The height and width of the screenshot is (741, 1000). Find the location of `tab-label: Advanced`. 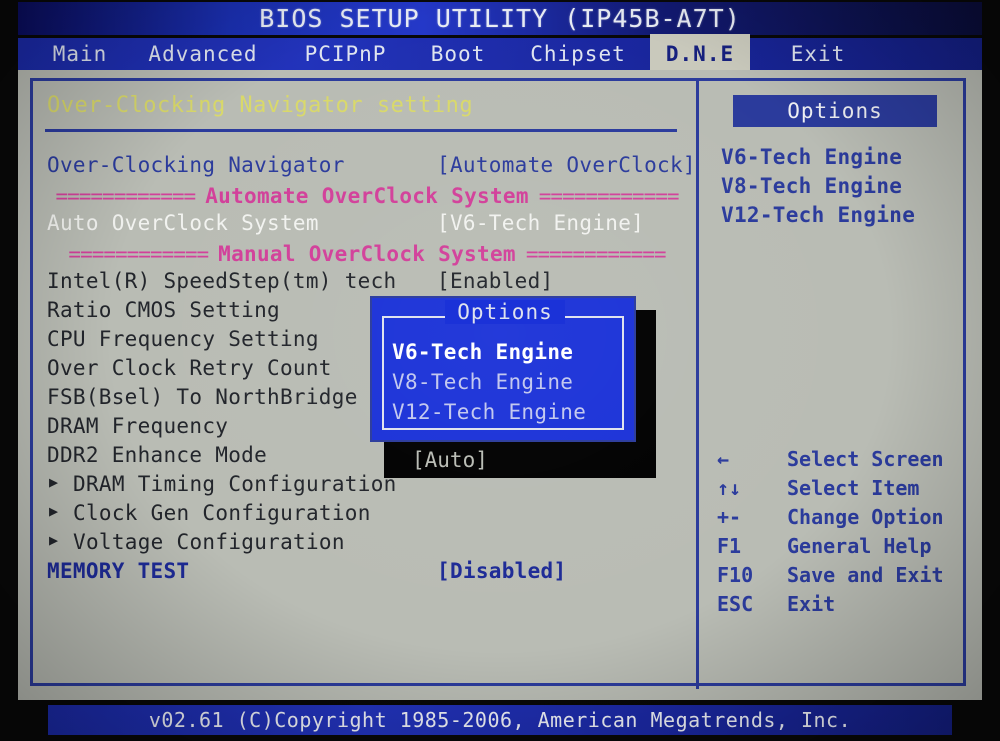

tab-label: Advanced is located at coordinates (203, 54).